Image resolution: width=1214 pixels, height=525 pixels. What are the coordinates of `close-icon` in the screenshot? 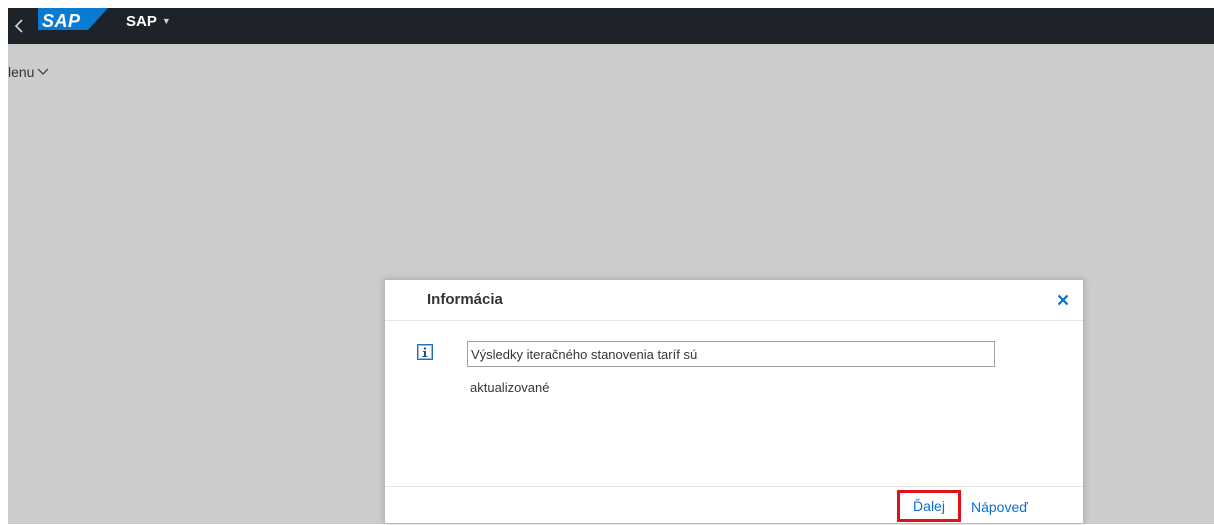 It's located at (1063, 300).